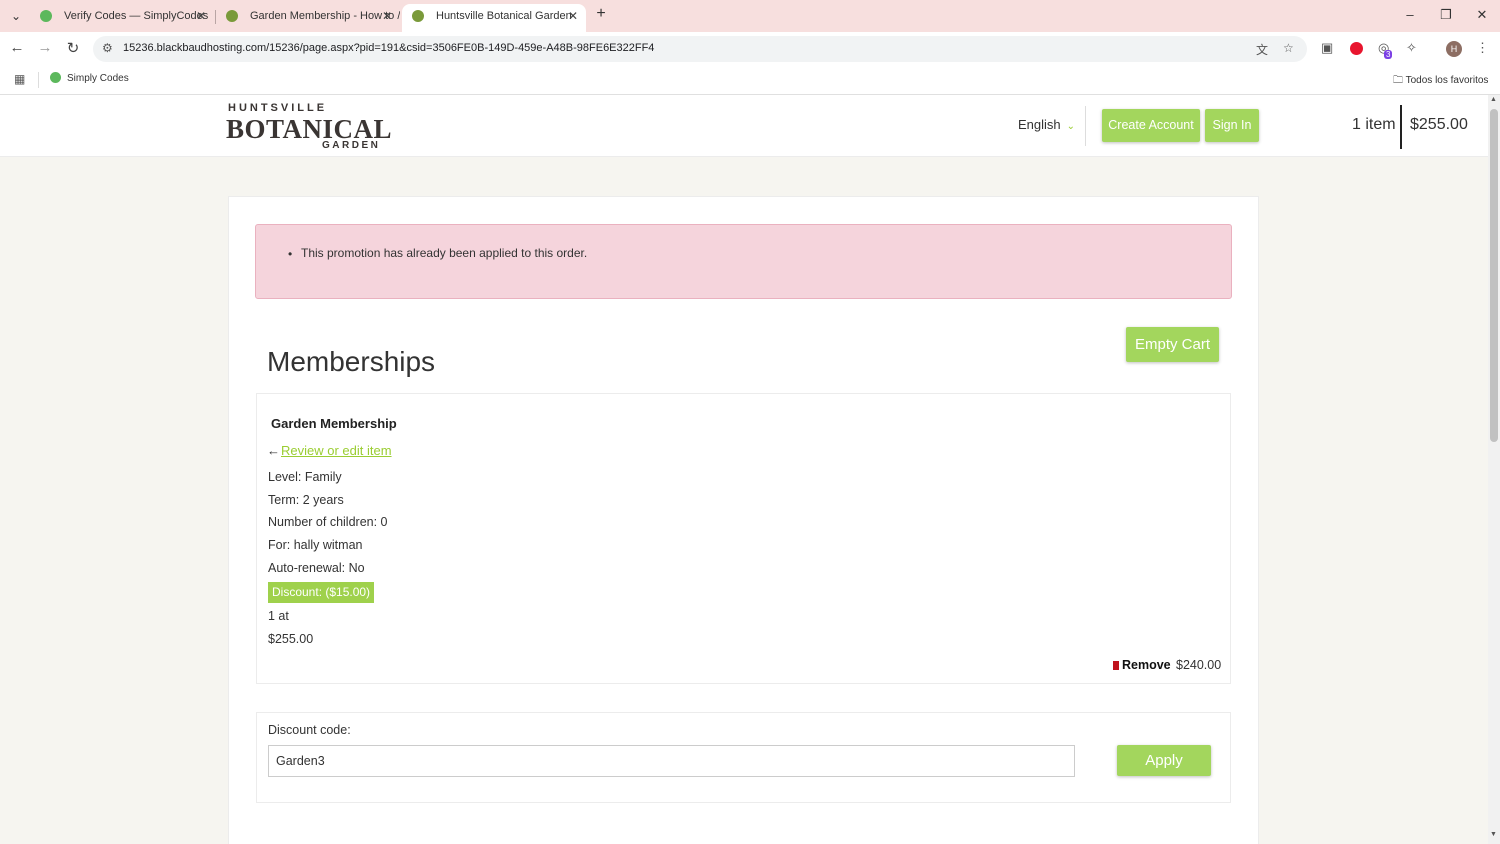 The image size is (1500, 844). What do you see at coordinates (1398, 80) in the screenshot?
I see `folder-icon: 🗀` at bounding box center [1398, 80].